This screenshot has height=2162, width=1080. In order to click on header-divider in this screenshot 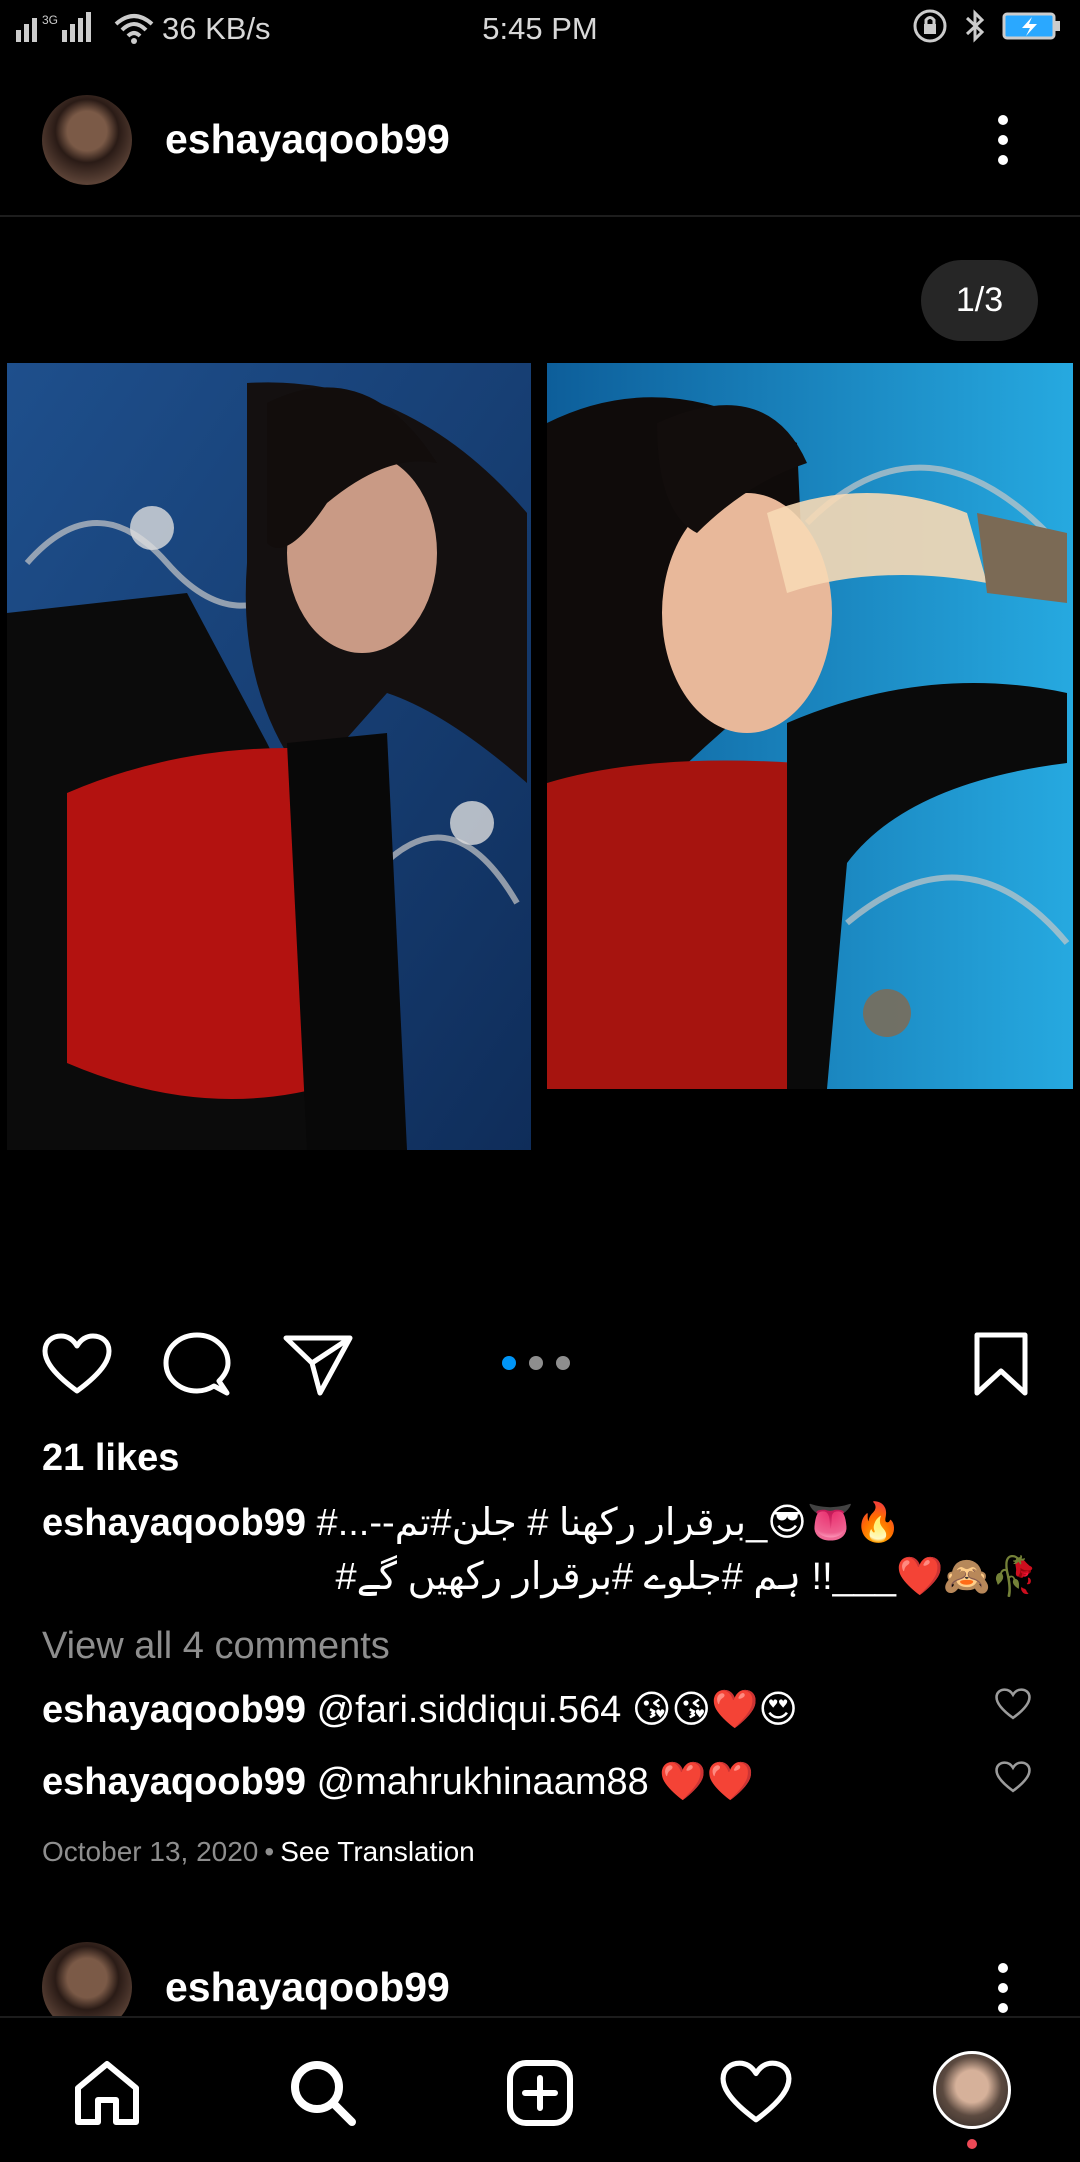, I will do `click(540, 216)`.